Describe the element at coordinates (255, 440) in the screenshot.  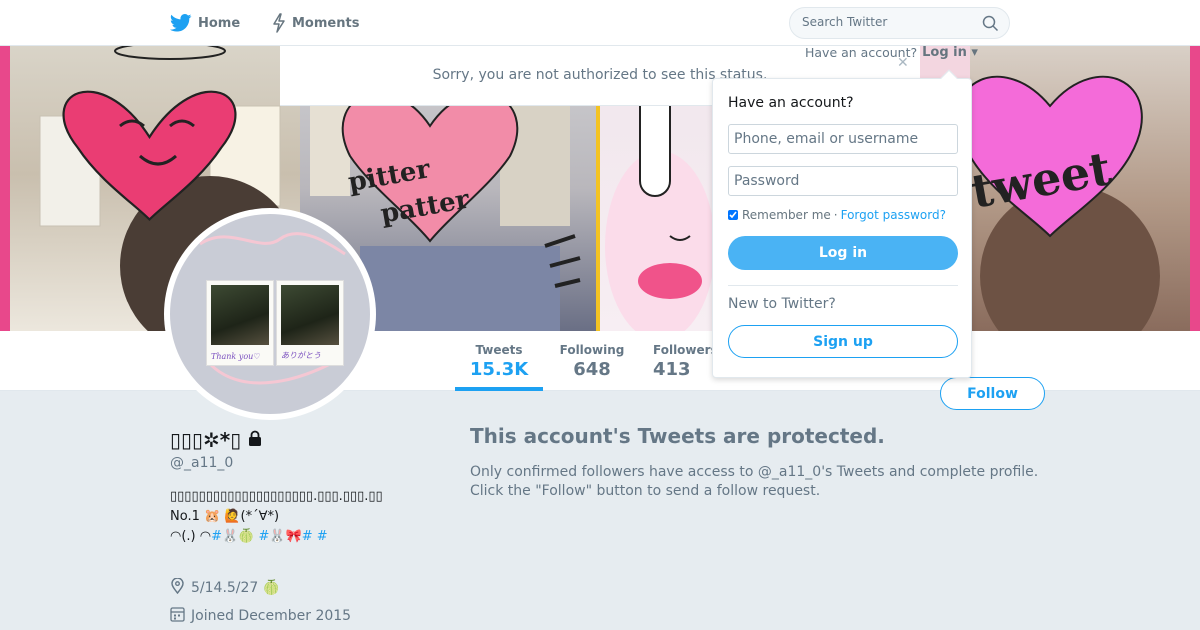
I see `lock-icon` at that location.